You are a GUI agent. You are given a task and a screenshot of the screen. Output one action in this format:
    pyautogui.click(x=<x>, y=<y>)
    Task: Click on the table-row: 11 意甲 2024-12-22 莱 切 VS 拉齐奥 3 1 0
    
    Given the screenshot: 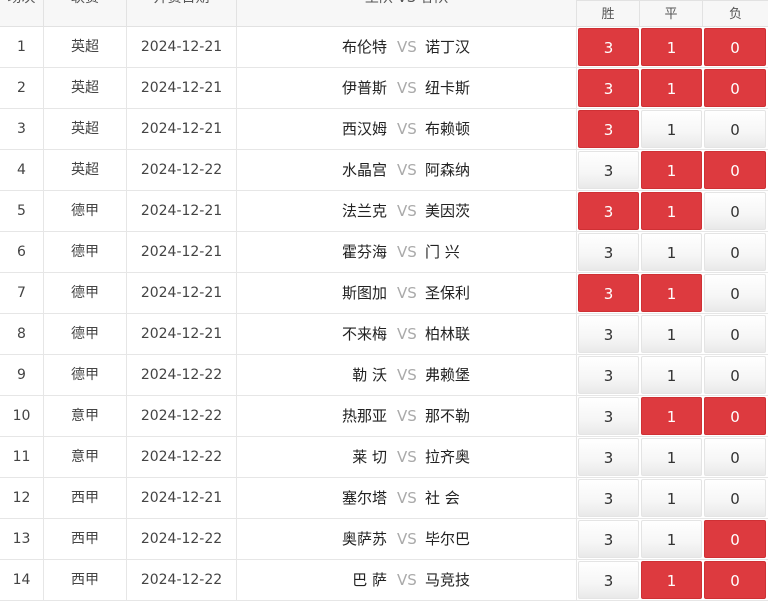 What is the action you would take?
    pyautogui.click(x=384, y=457)
    